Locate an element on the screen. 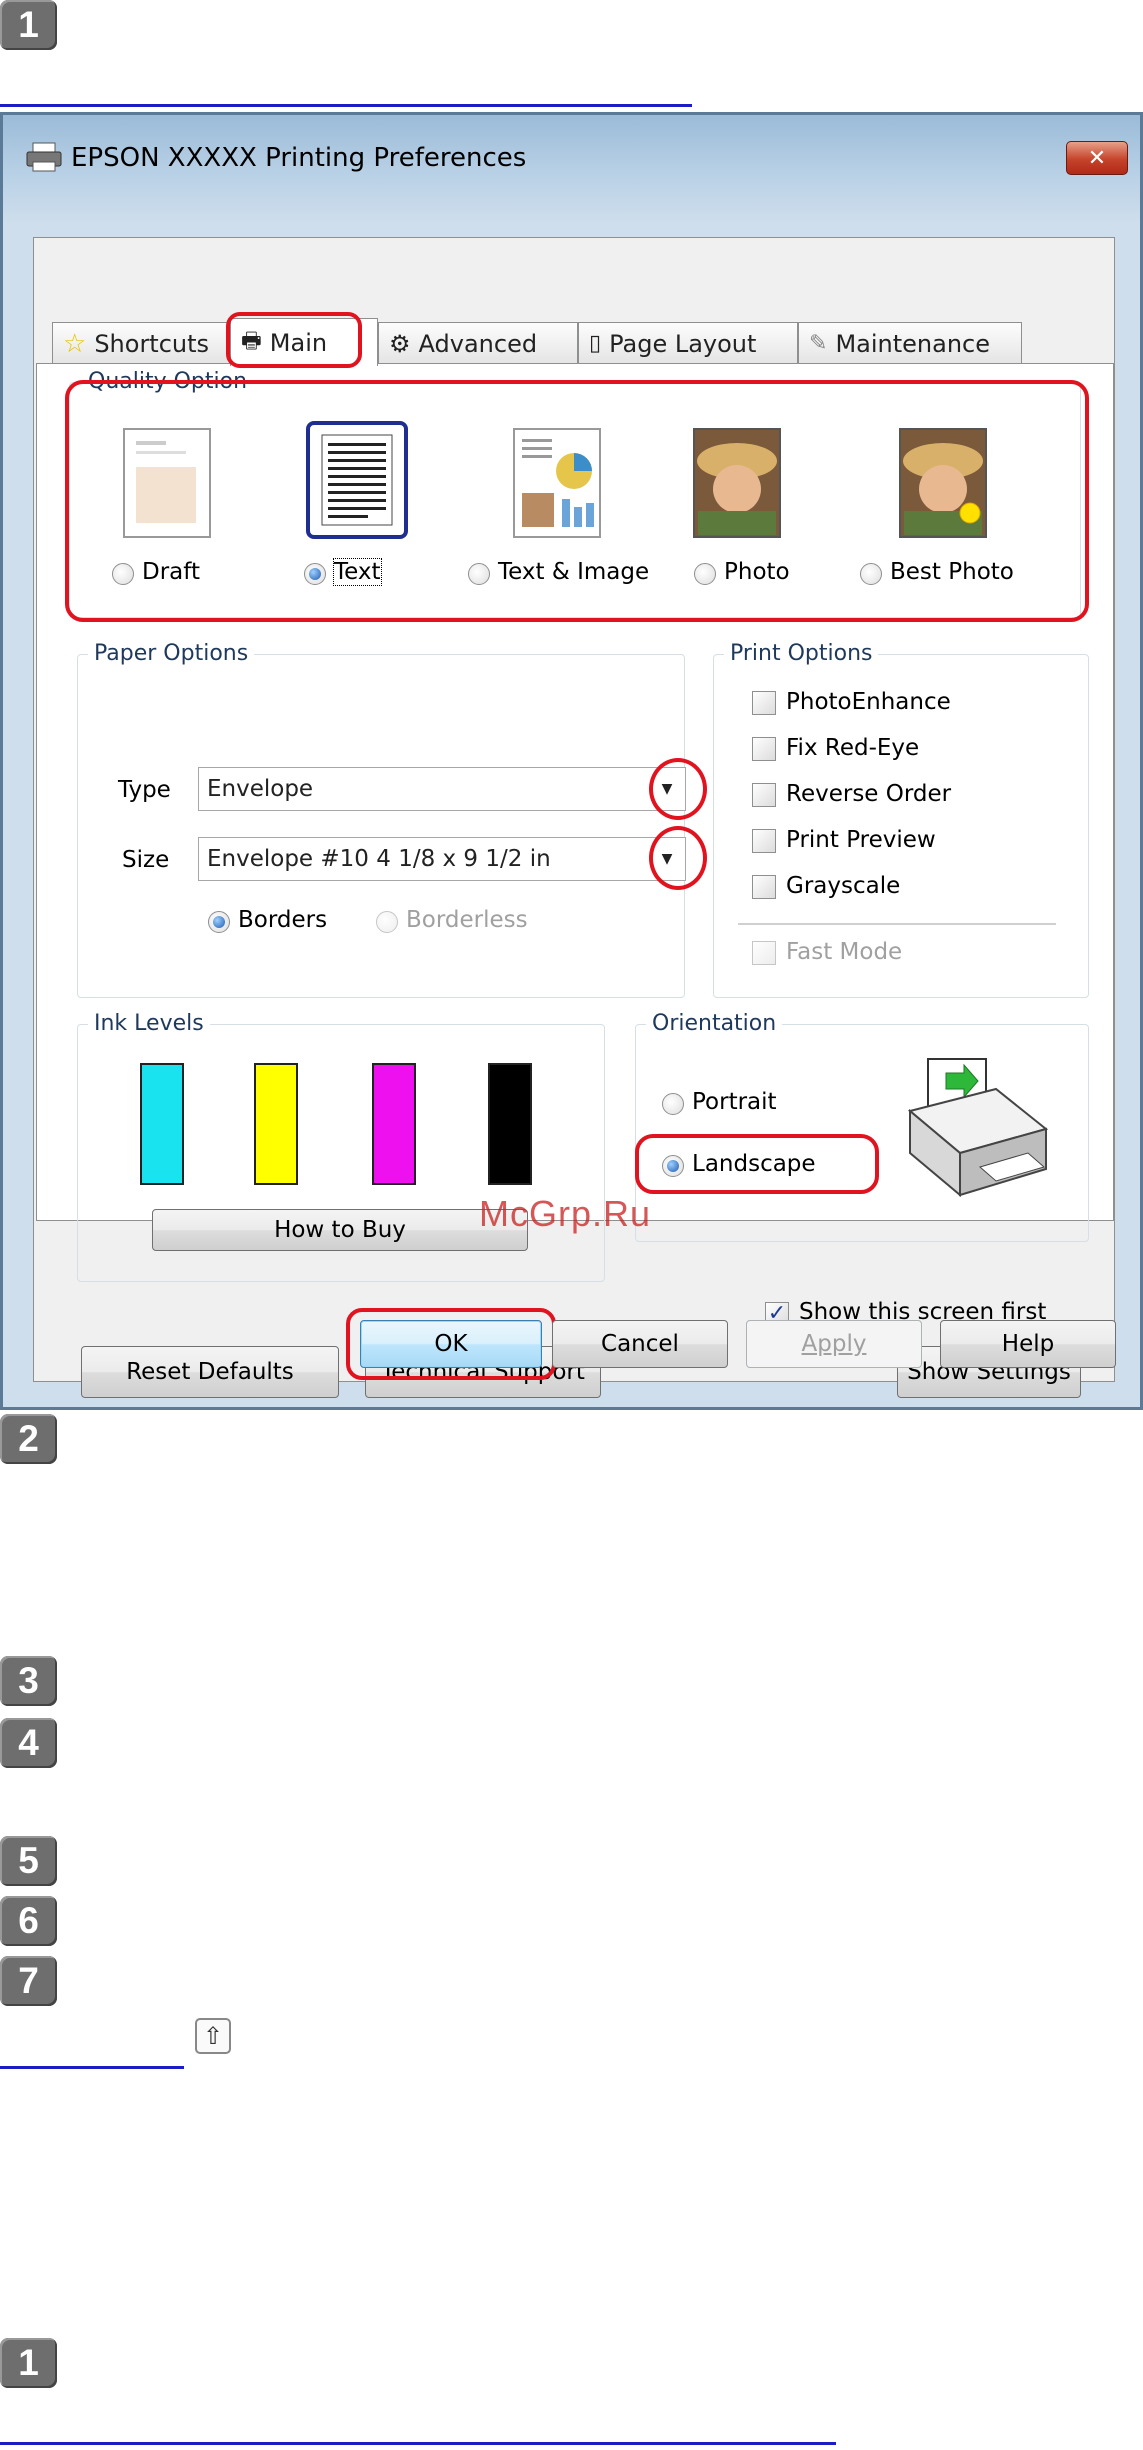 This screenshot has width=1143, height=2450. type-dropdown-highlight is located at coordinates (678, 789).